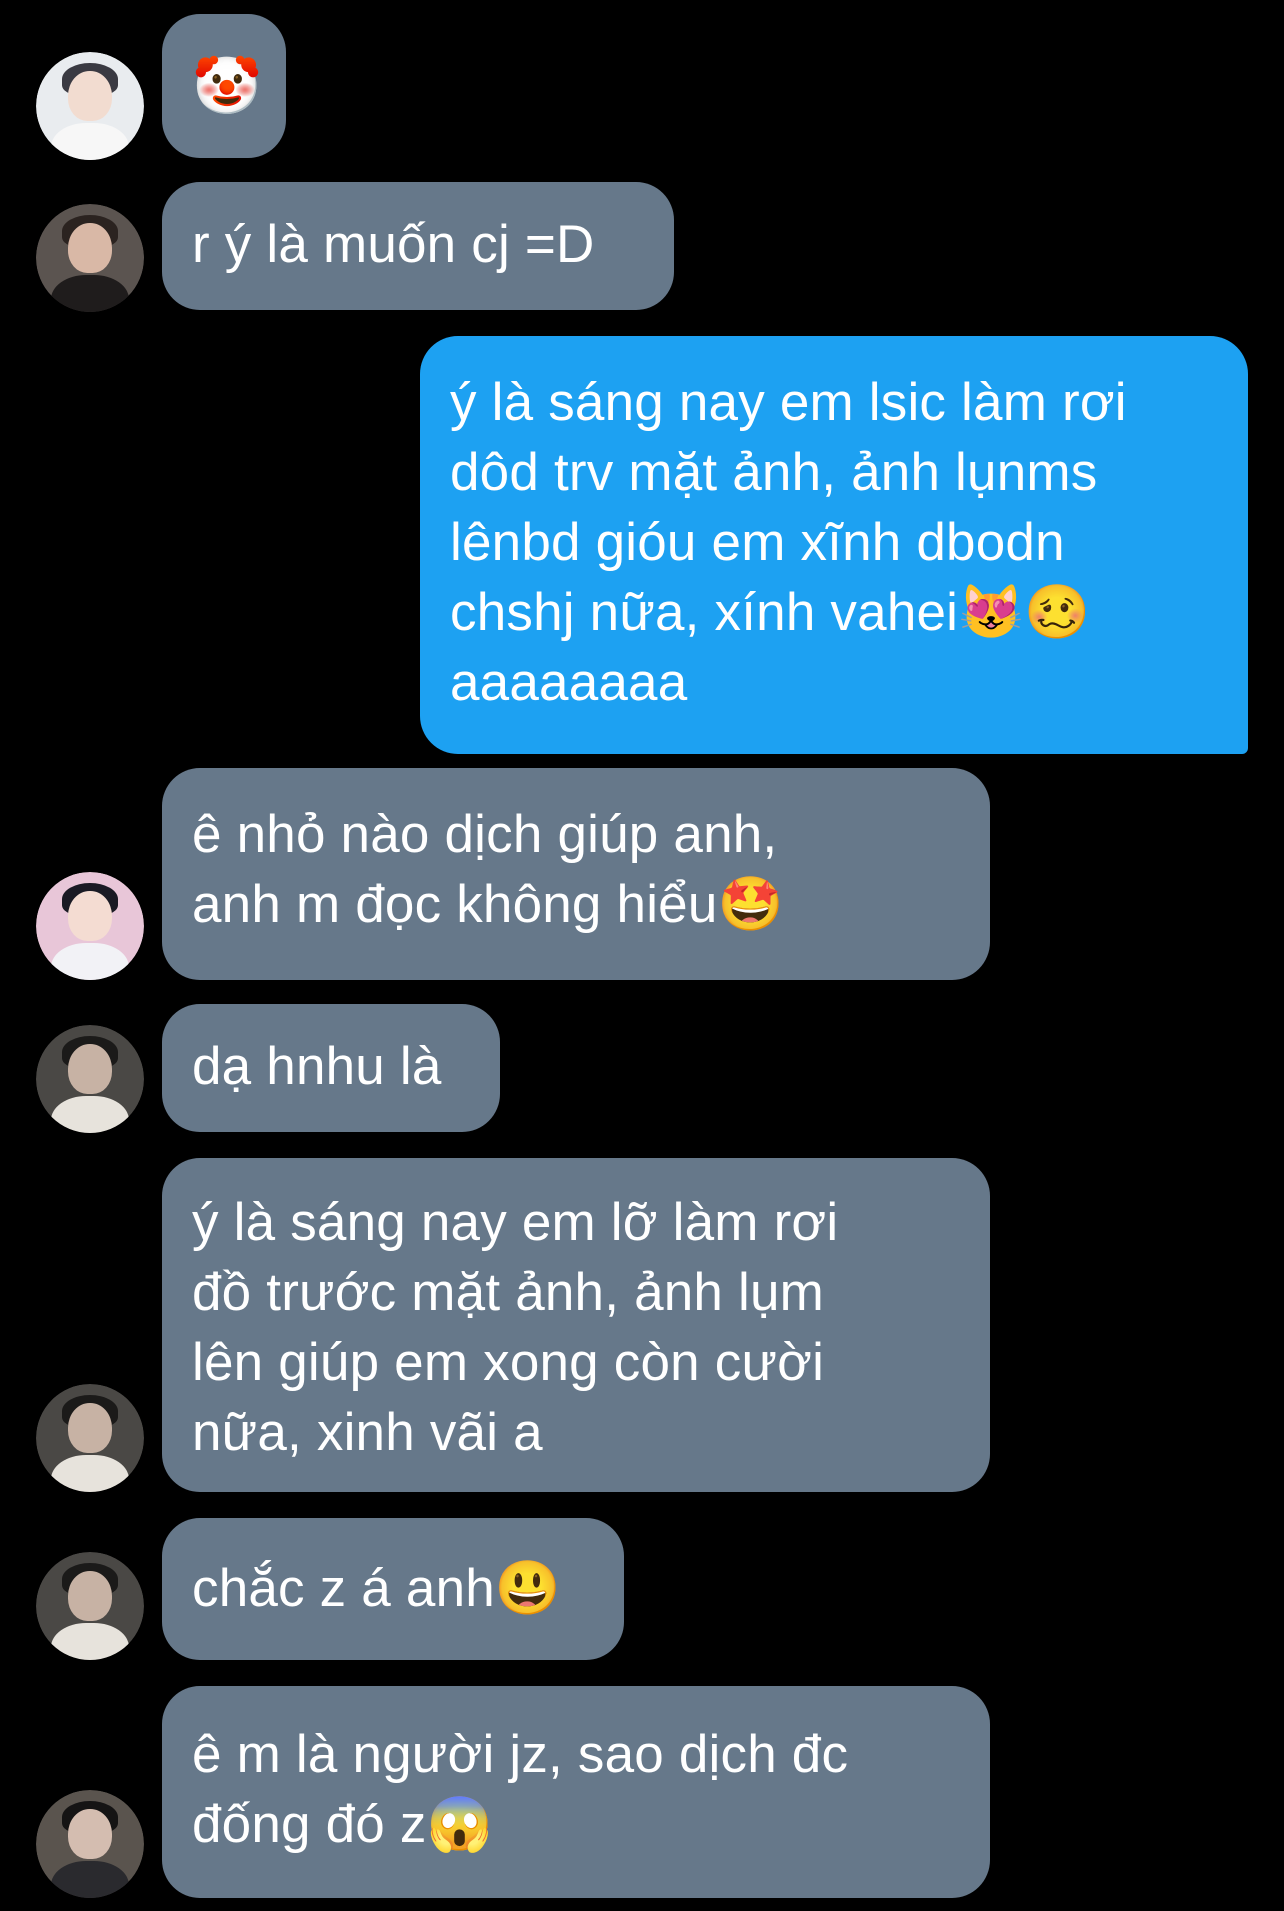 The width and height of the screenshot is (1284, 1911). Describe the element at coordinates (418, 246) in the screenshot. I see `message-bubble-2: r ý là muốn cj =D` at that location.